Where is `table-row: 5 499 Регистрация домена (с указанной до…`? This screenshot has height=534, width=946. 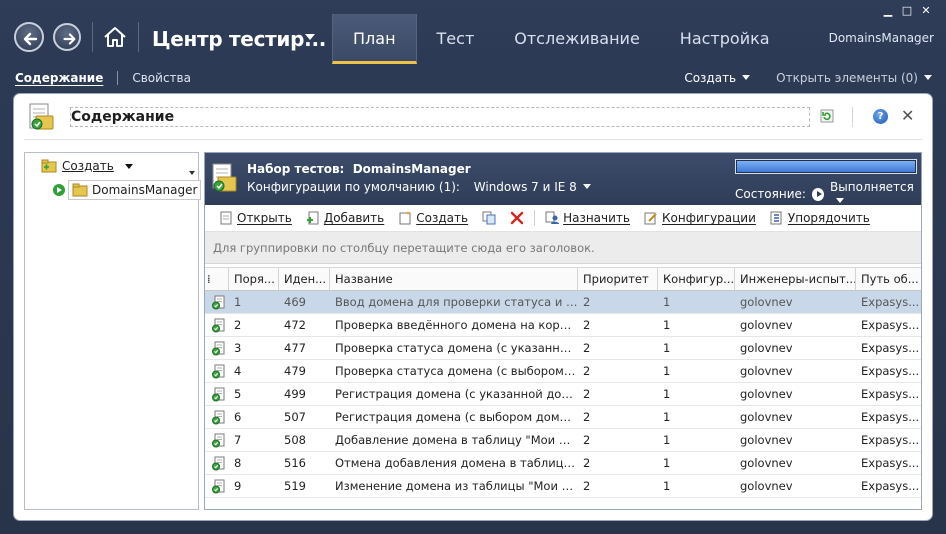 table-row: 5 499 Регистрация домена (с указанной до… is located at coordinates (563, 394).